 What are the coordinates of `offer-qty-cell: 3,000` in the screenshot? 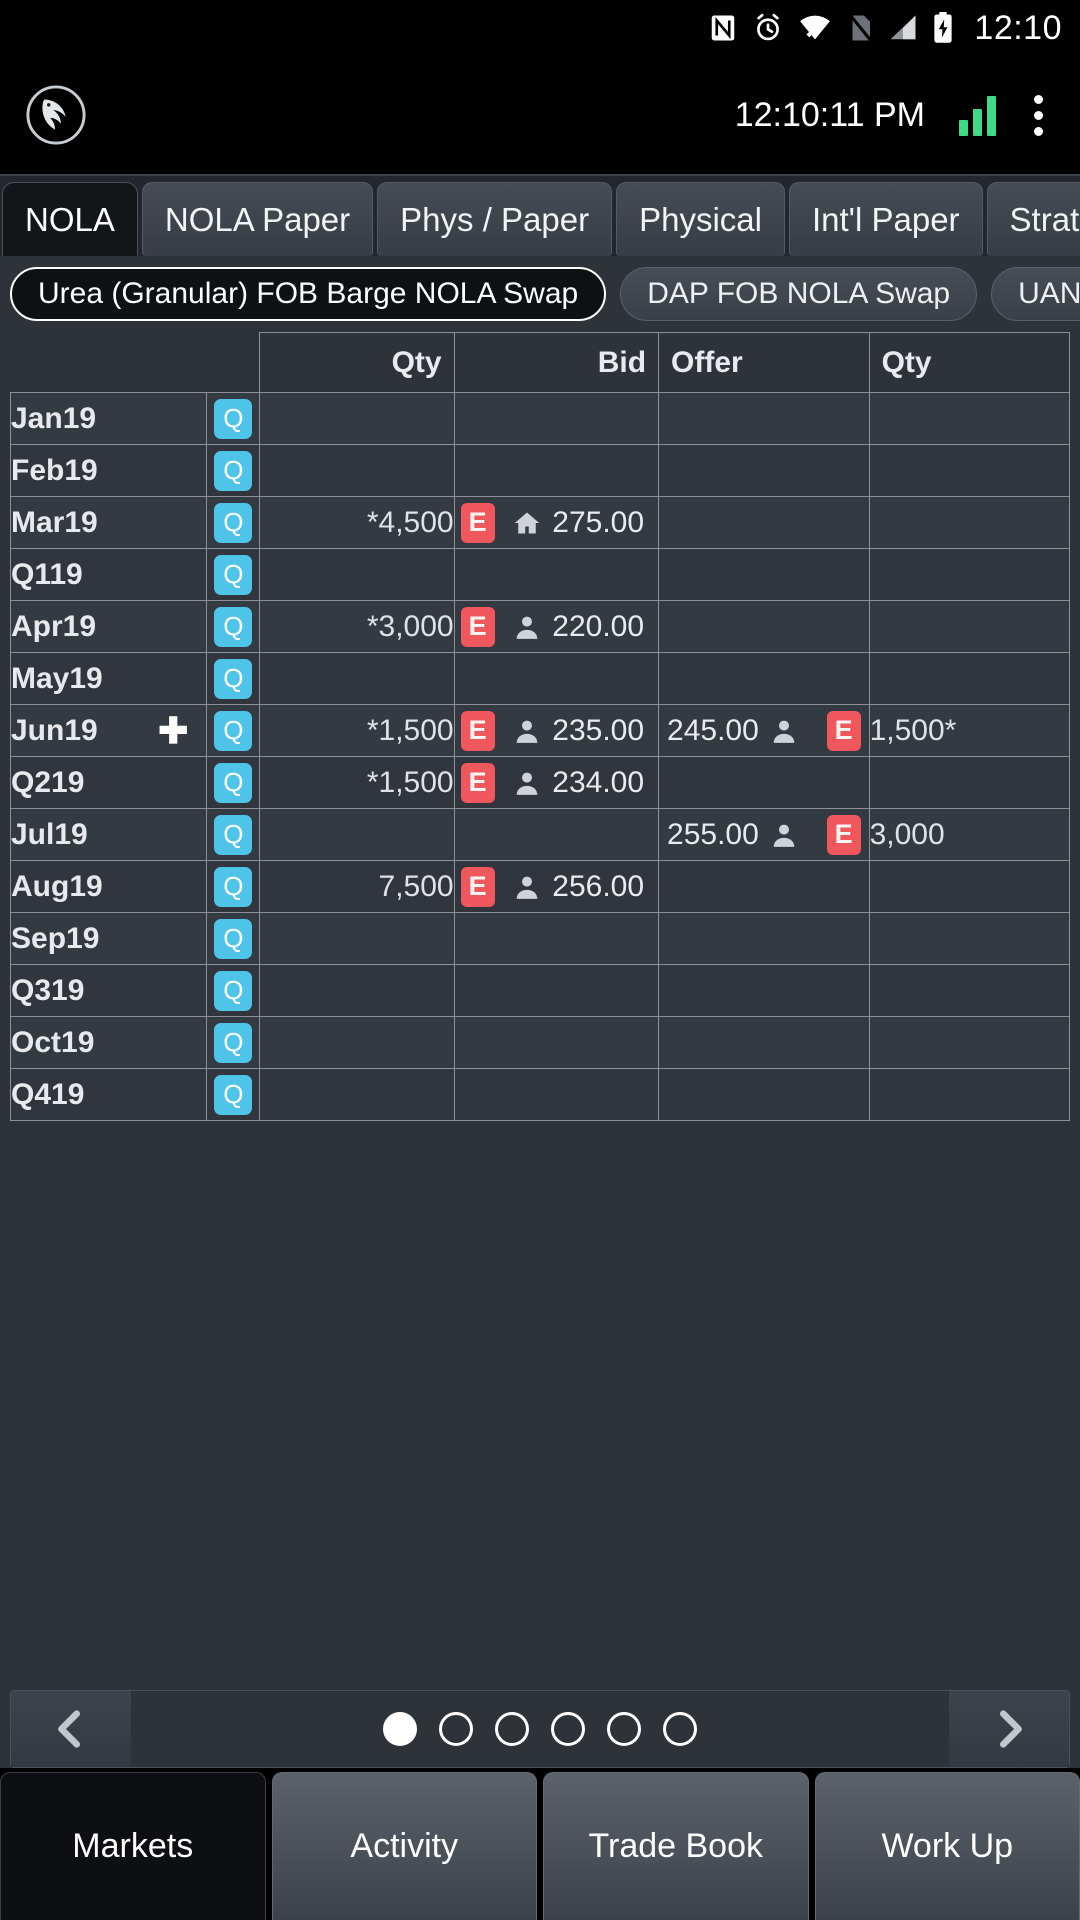 It's located at (969, 834).